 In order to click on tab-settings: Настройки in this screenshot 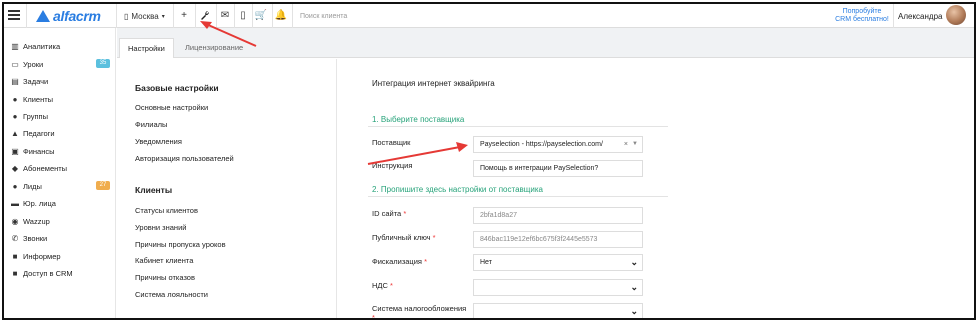, I will do `click(146, 48)`.